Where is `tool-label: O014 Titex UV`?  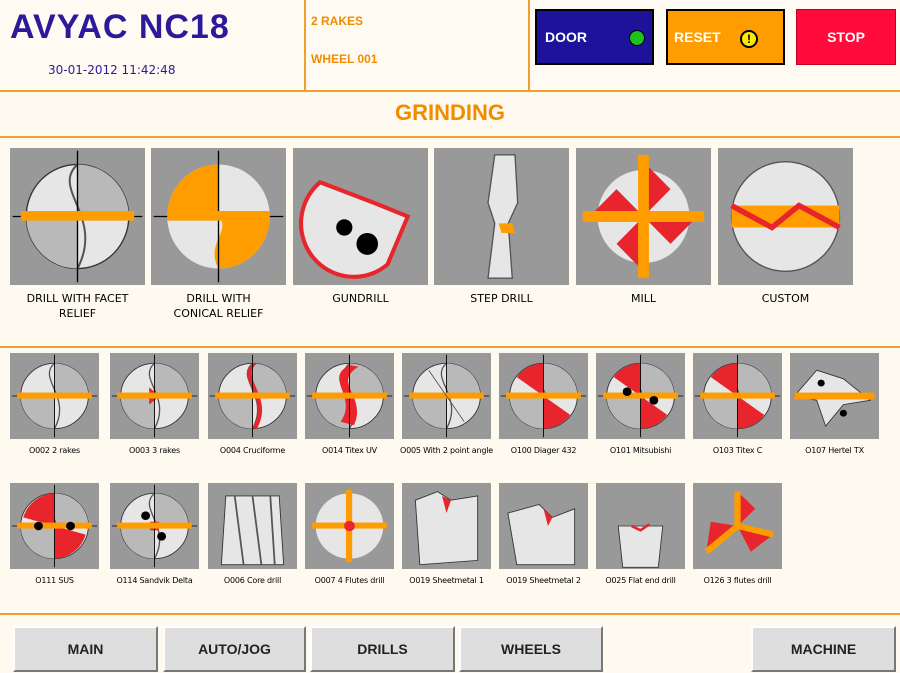 tool-label: O014 Titex UV is located at coordinates (349, 450).